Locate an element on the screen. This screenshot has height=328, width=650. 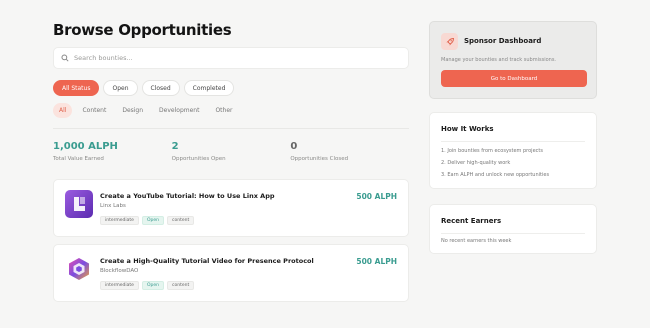
category-filter-all: All is located at coordinates (63, 110).